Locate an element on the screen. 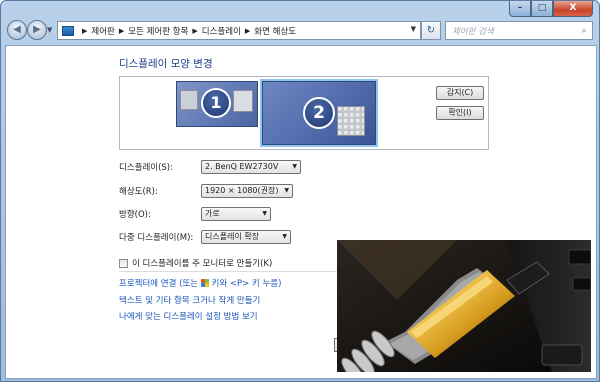  hdmi-connector-photo-art is located at coordinates (464, 306).